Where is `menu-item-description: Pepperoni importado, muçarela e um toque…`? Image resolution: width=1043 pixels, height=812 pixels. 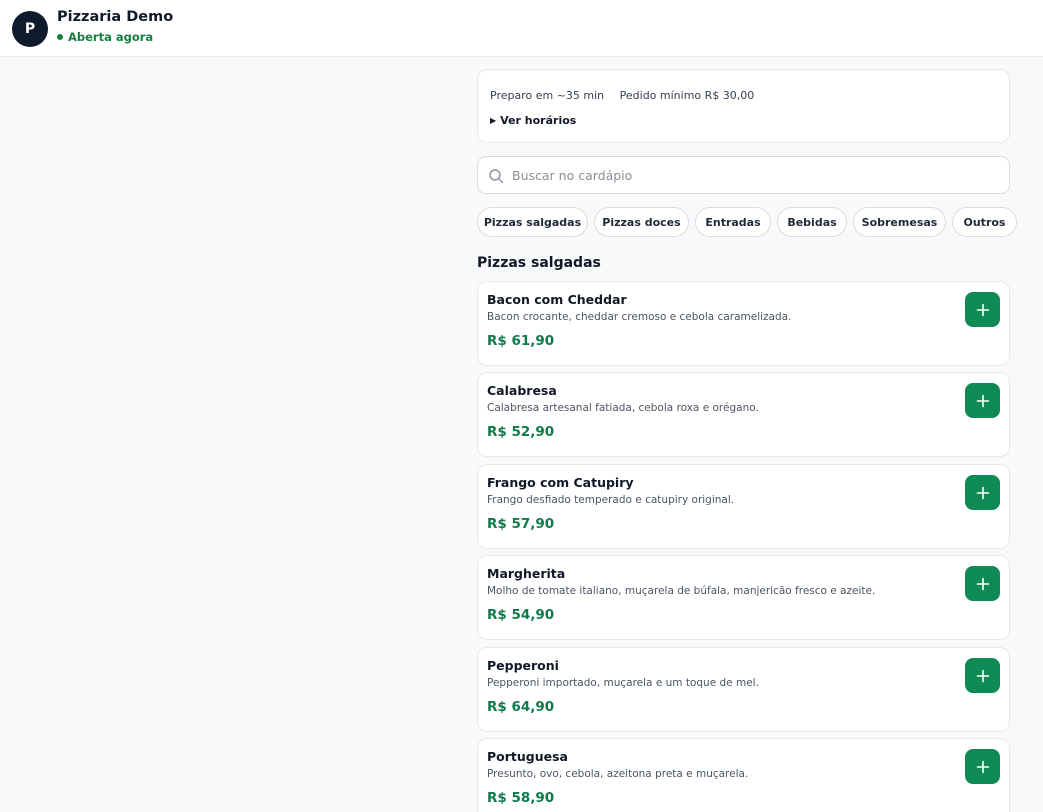
menu-item-description: Pepperoni importado, muçarela e um toque… is located at coordinates (623, 683).